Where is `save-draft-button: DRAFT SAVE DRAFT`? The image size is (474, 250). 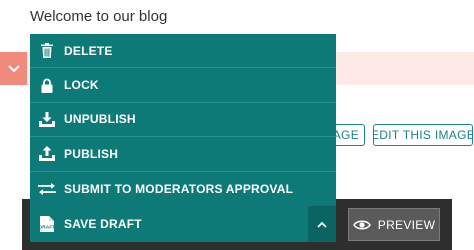 save-draft-button: DRAFT SAVE DRAFT is located at coordinates (183, 224).